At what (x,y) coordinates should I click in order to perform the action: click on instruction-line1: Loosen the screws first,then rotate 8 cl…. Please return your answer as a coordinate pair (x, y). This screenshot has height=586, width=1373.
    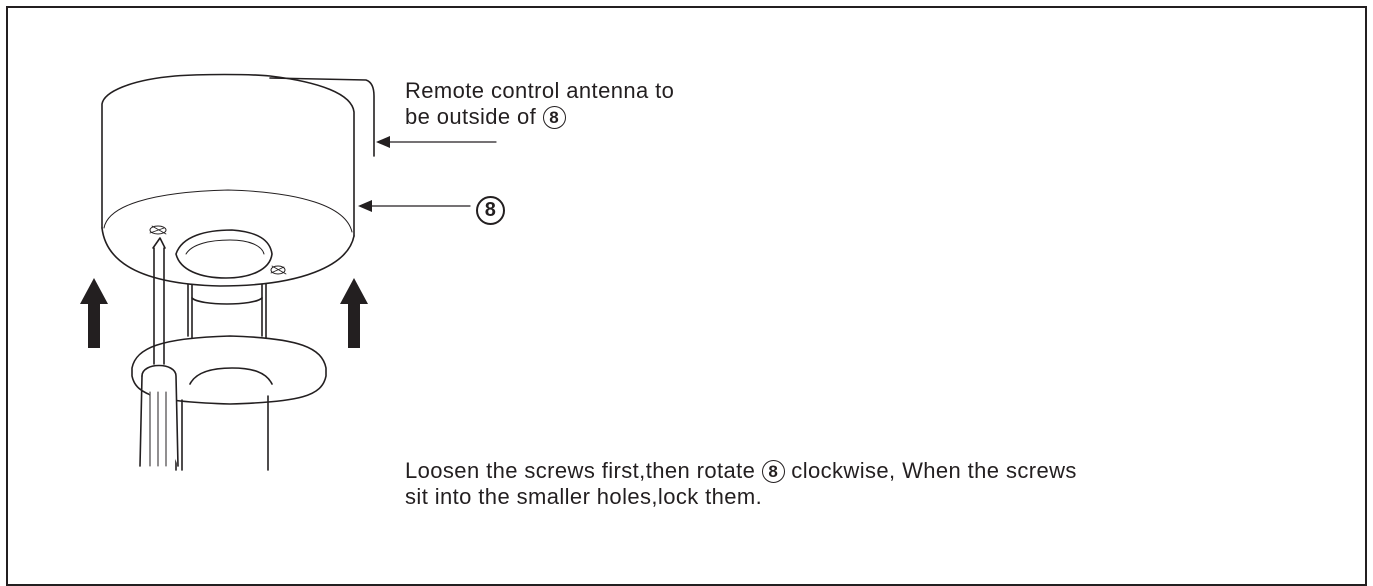
    Looking at the image, I should click on (741, 471).